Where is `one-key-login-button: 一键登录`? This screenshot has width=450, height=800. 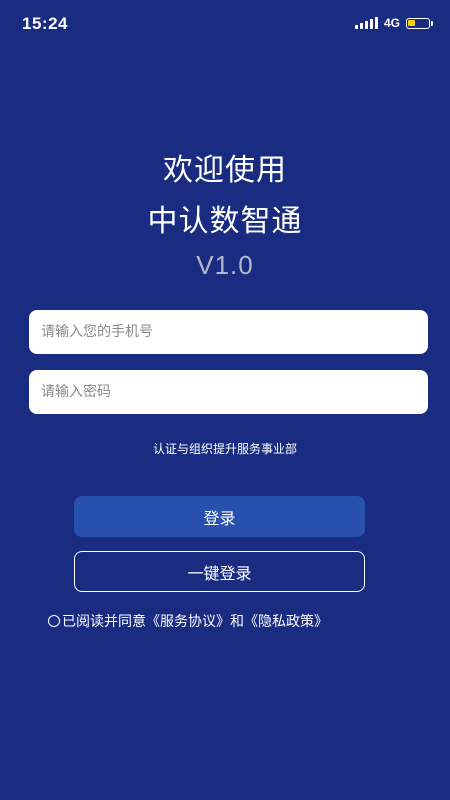 one-key-login-button: 一键登录 is located at coordinates (219, 571).